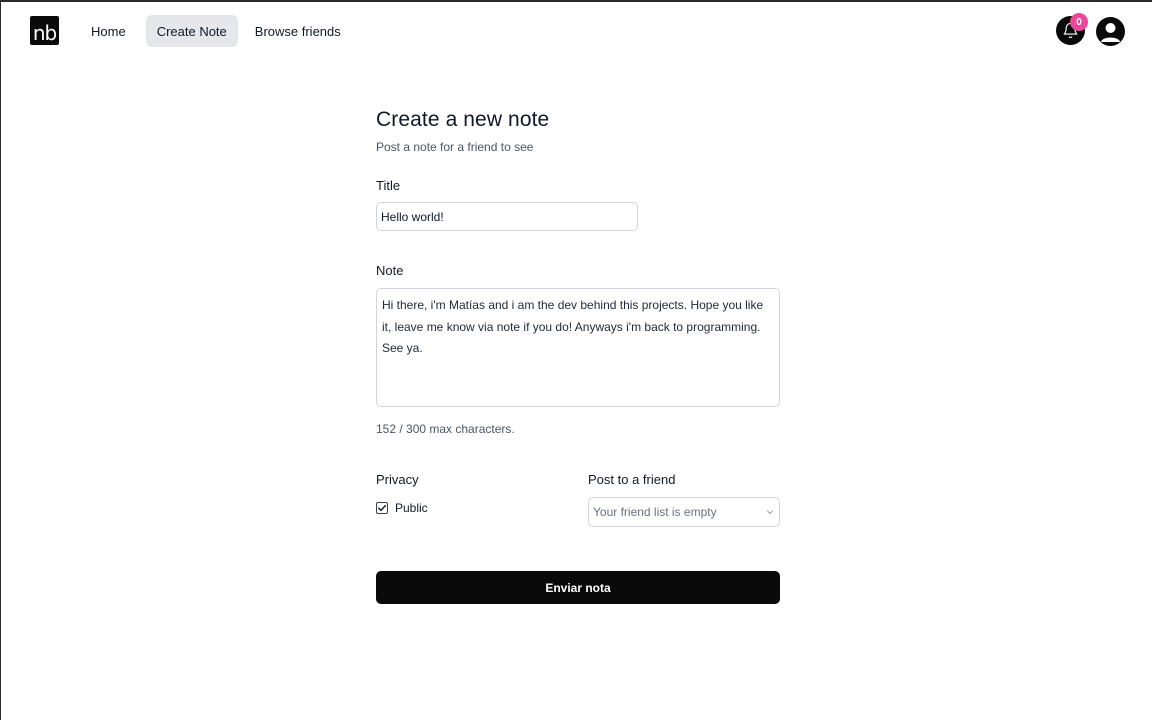 The height and width of the screenshot is (720, 1152). Describe the element at coordinates (298, 31) in the screenshot. I see `nav-browse-friends-link: Browse friends` at that location.